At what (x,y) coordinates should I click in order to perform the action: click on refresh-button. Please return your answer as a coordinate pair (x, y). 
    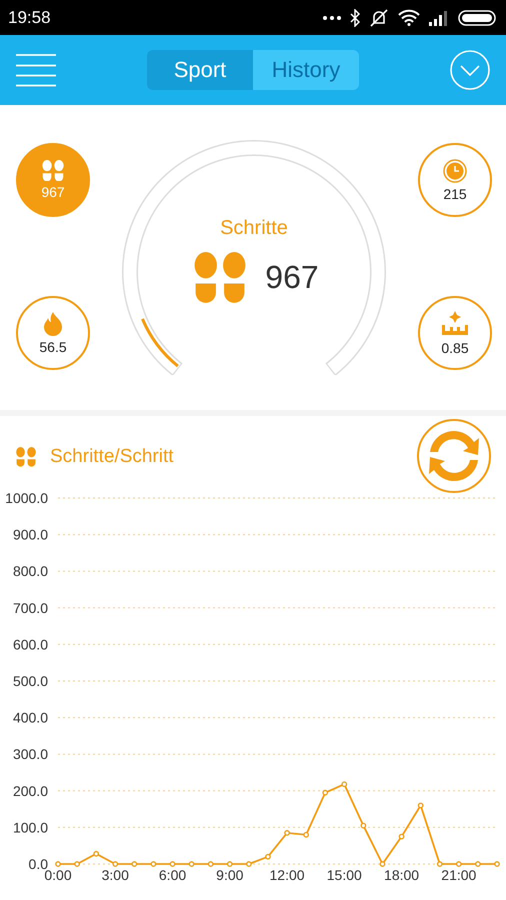
    Looking at the image, I should click on (454, 456).